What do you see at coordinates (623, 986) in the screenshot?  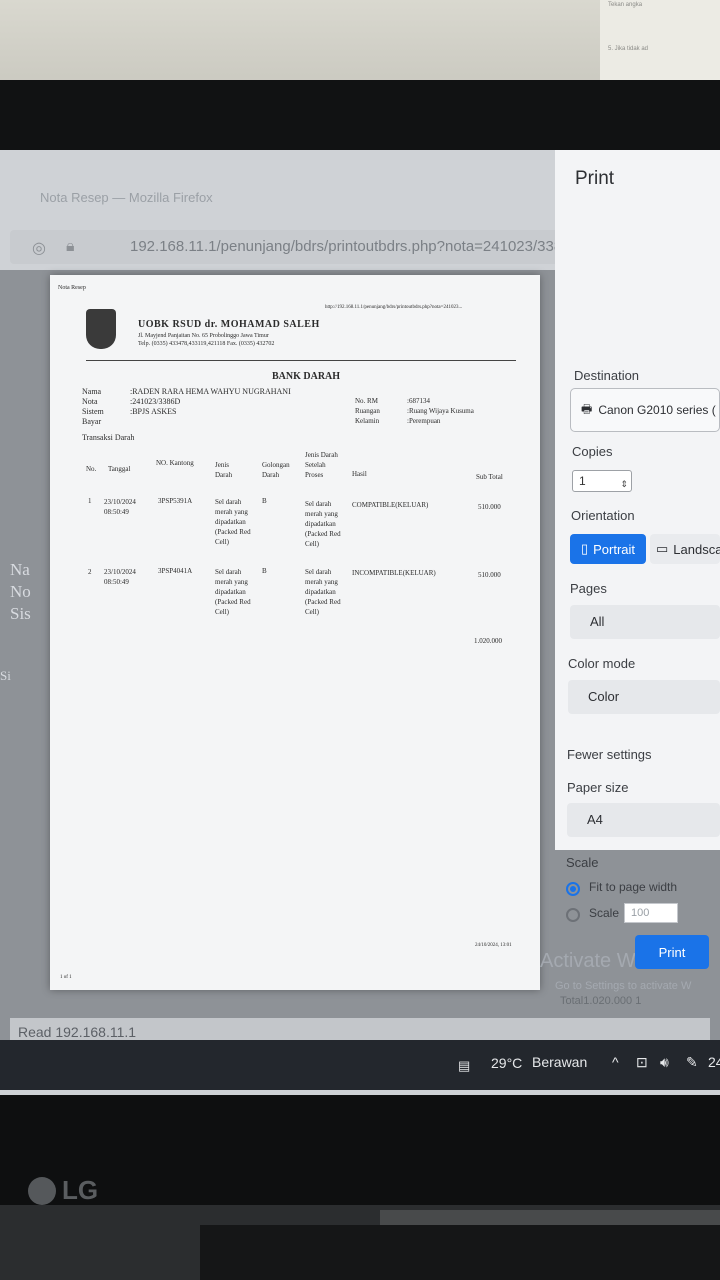 I see `activate-windows-subtext: Go to Settings to activate W` at bounding box center [623, 986].